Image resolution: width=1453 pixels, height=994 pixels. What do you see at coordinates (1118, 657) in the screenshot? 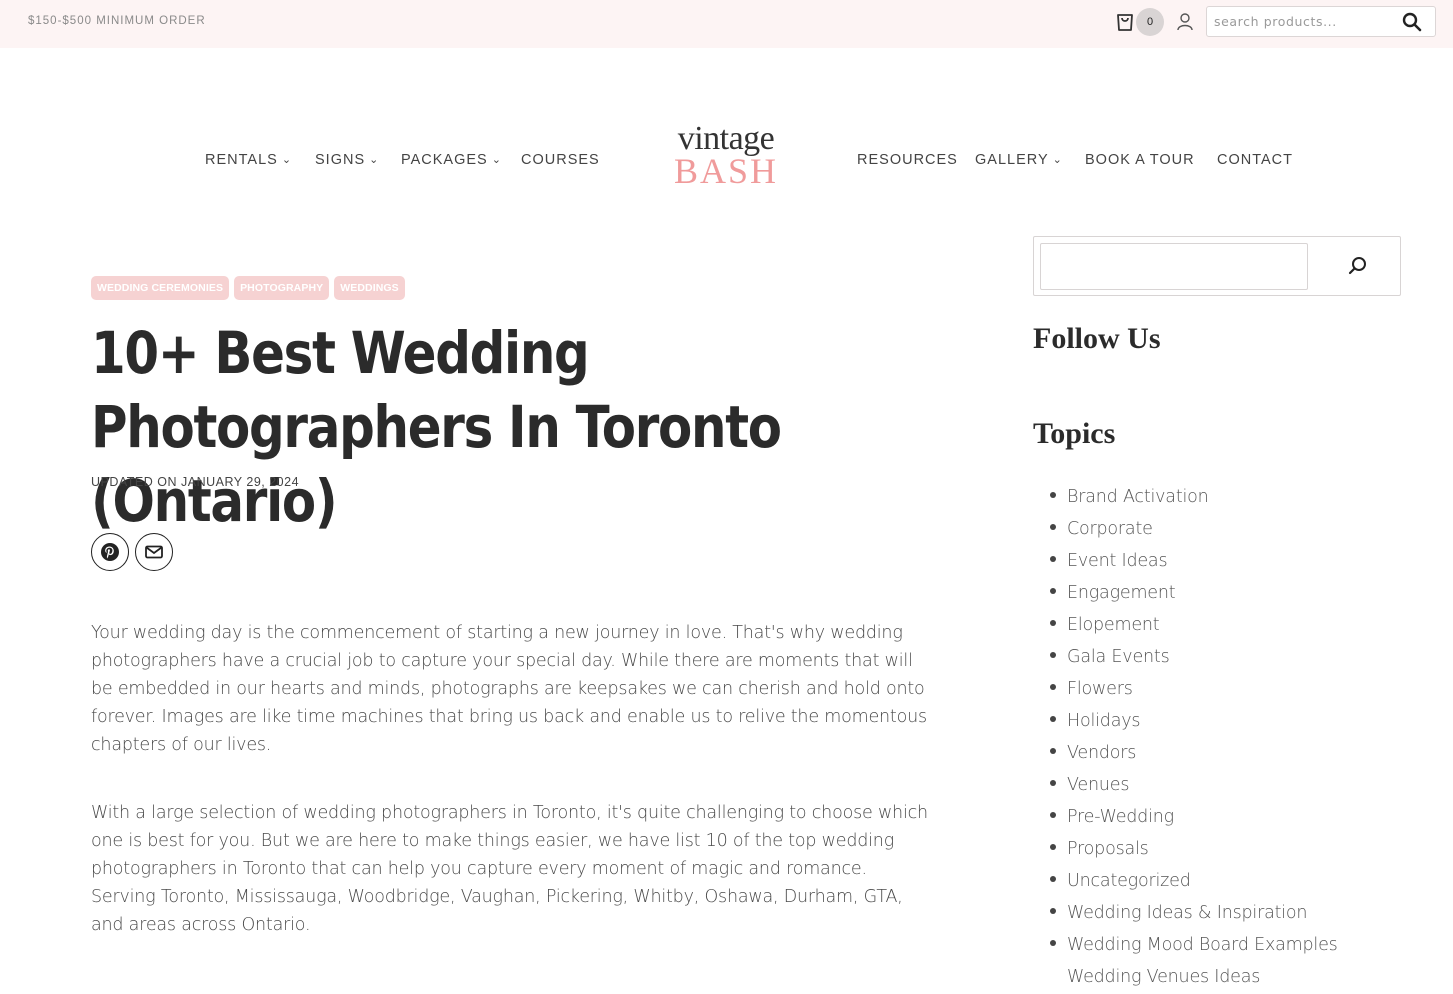
I see `topic-link: Gala Events` at bounding box center [1118, 657].